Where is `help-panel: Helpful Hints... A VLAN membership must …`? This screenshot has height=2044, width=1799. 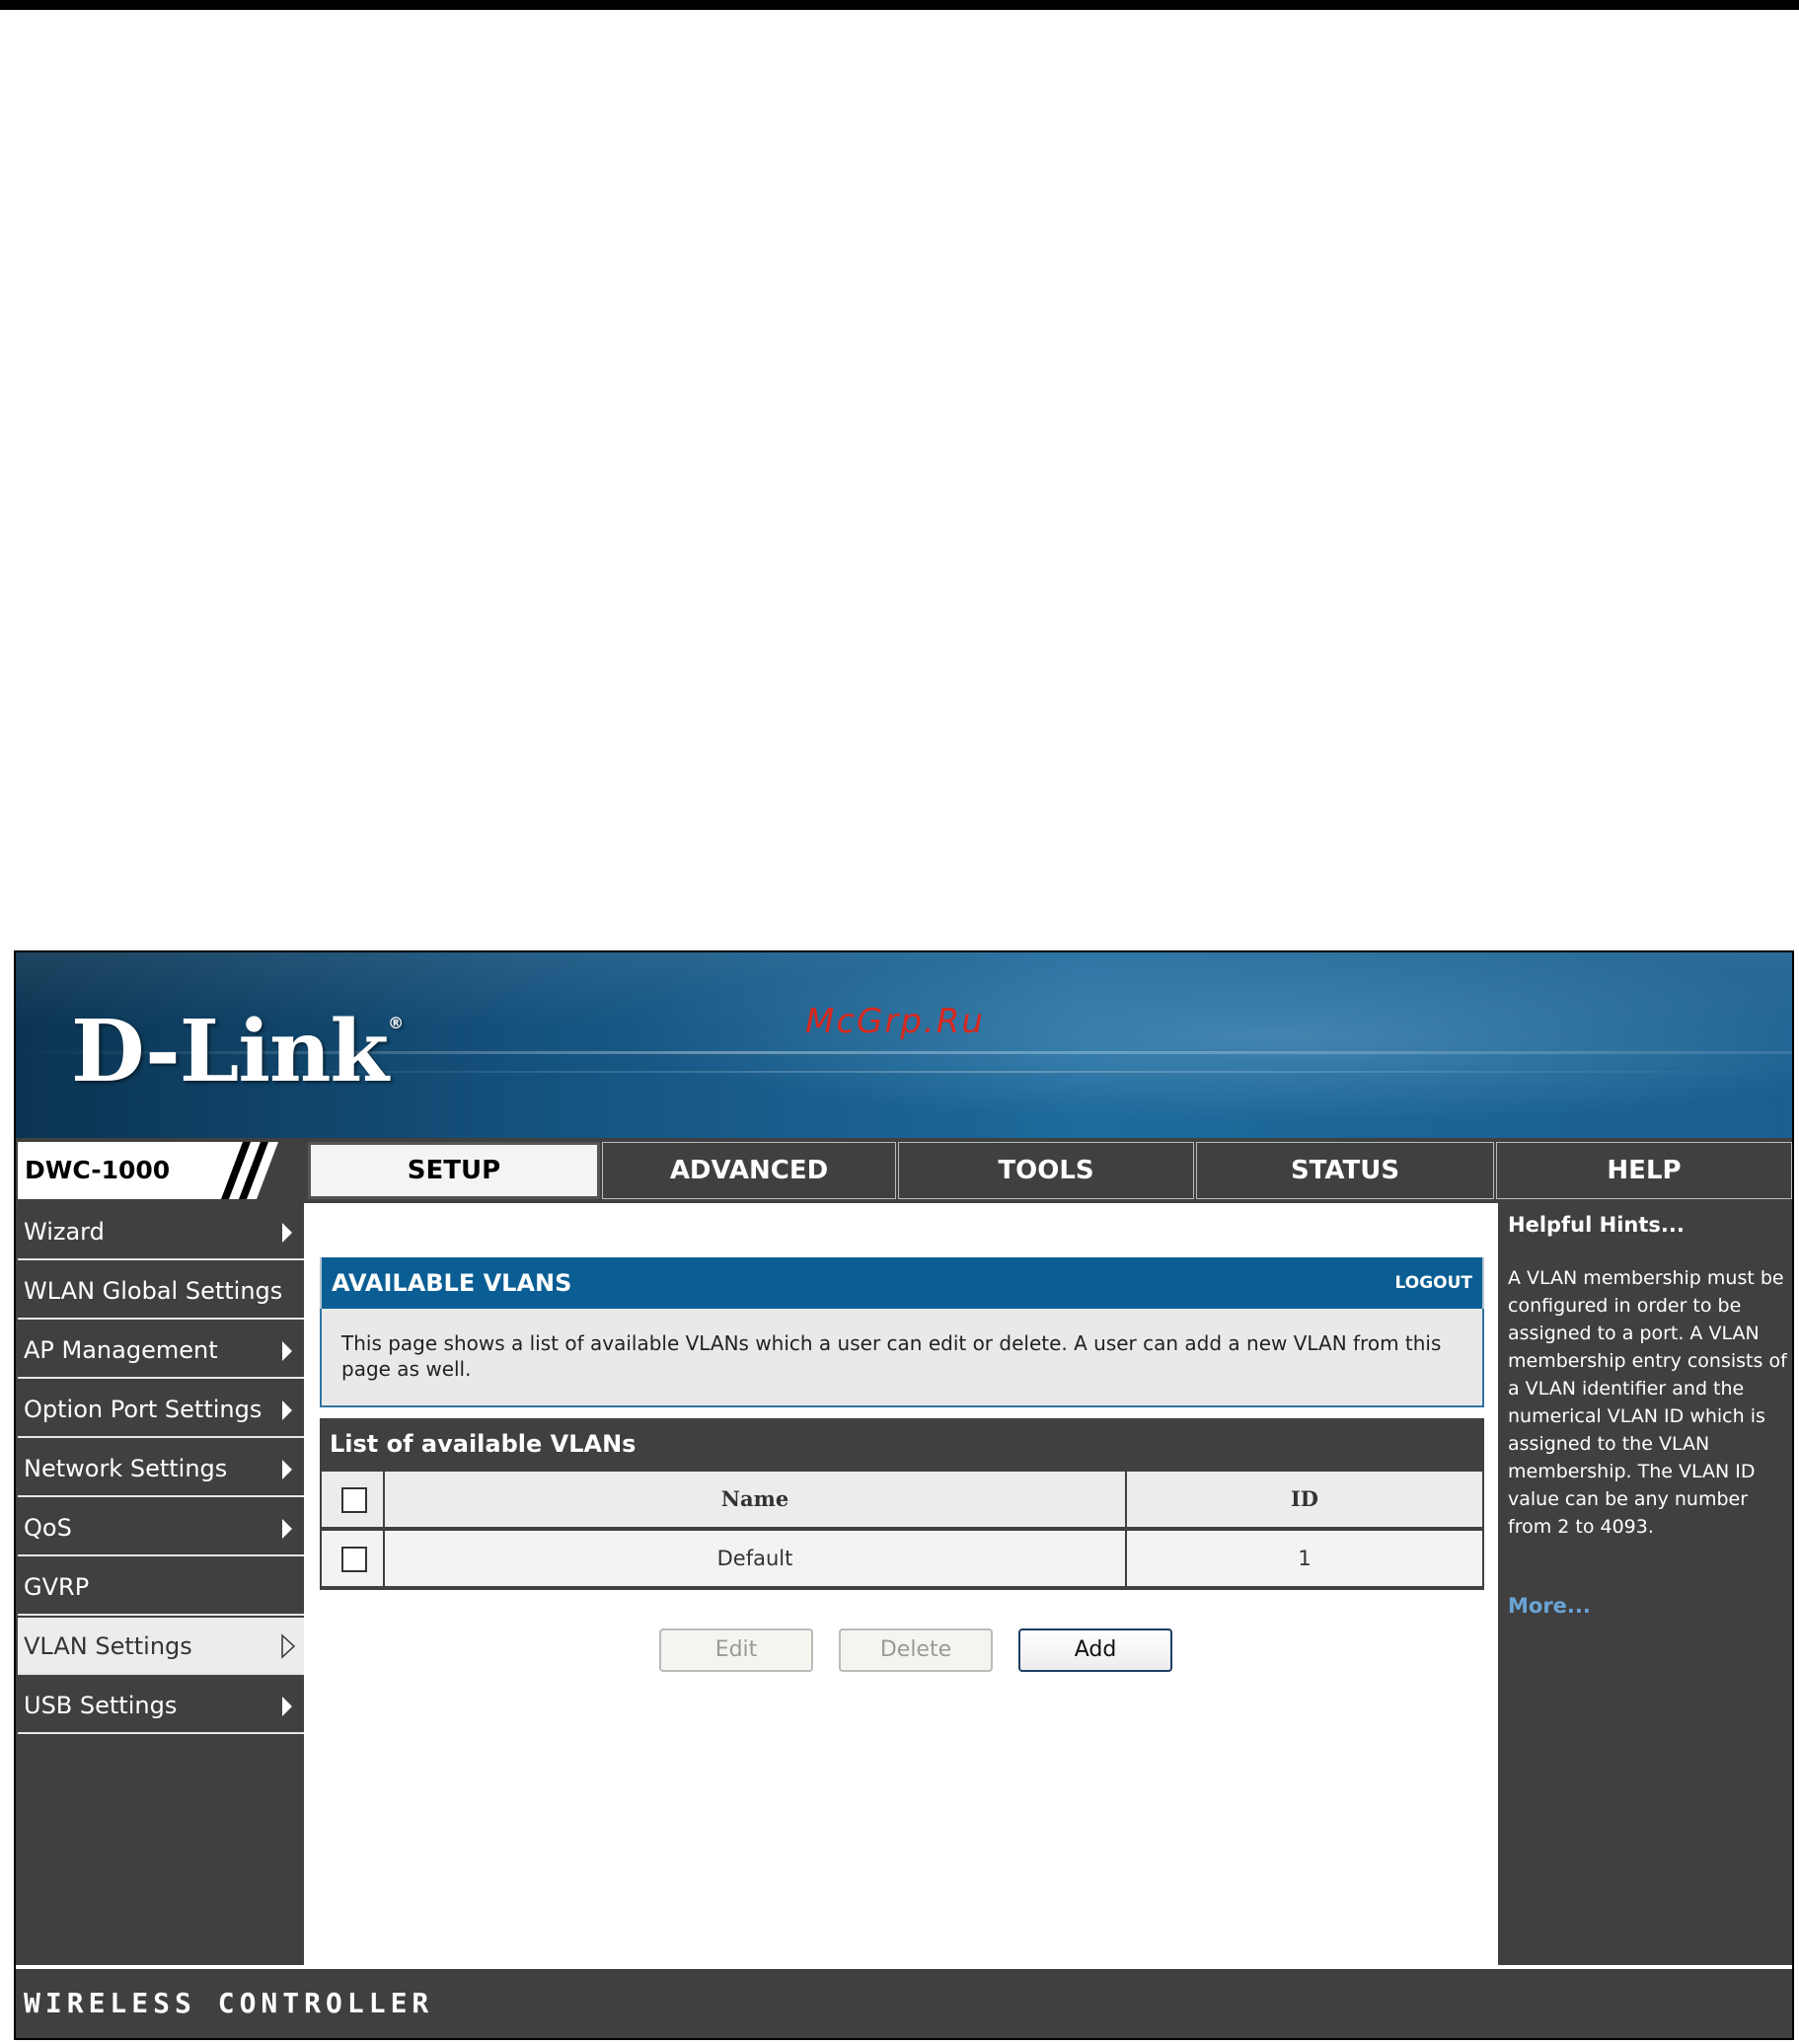 help-panel: Helpful Hints... A VLAN membership must … is located at coordinates (1645, 1584).